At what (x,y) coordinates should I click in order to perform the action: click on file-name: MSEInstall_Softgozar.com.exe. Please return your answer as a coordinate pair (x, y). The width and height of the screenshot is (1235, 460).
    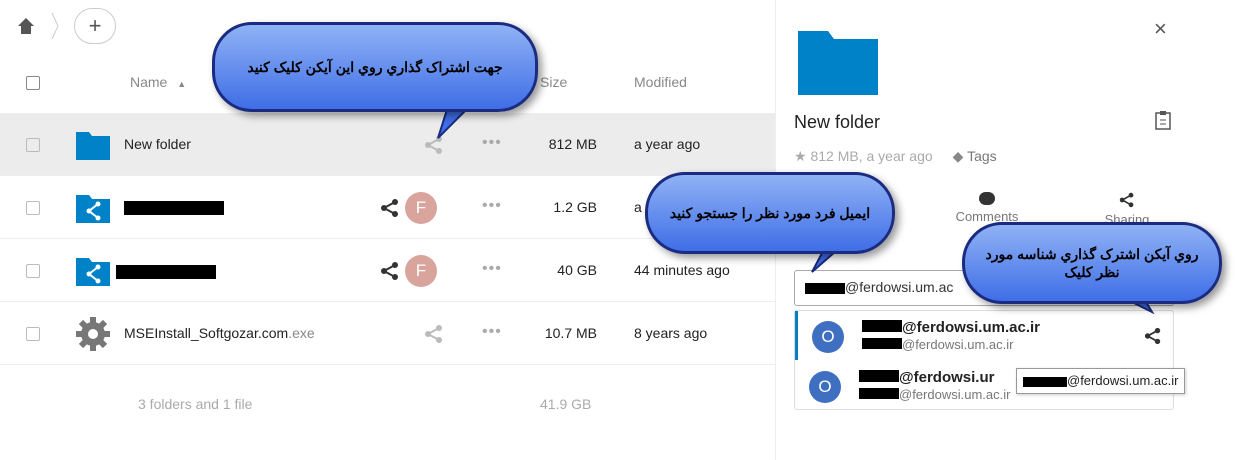
    Looking at the image, I should click on (219, 333).